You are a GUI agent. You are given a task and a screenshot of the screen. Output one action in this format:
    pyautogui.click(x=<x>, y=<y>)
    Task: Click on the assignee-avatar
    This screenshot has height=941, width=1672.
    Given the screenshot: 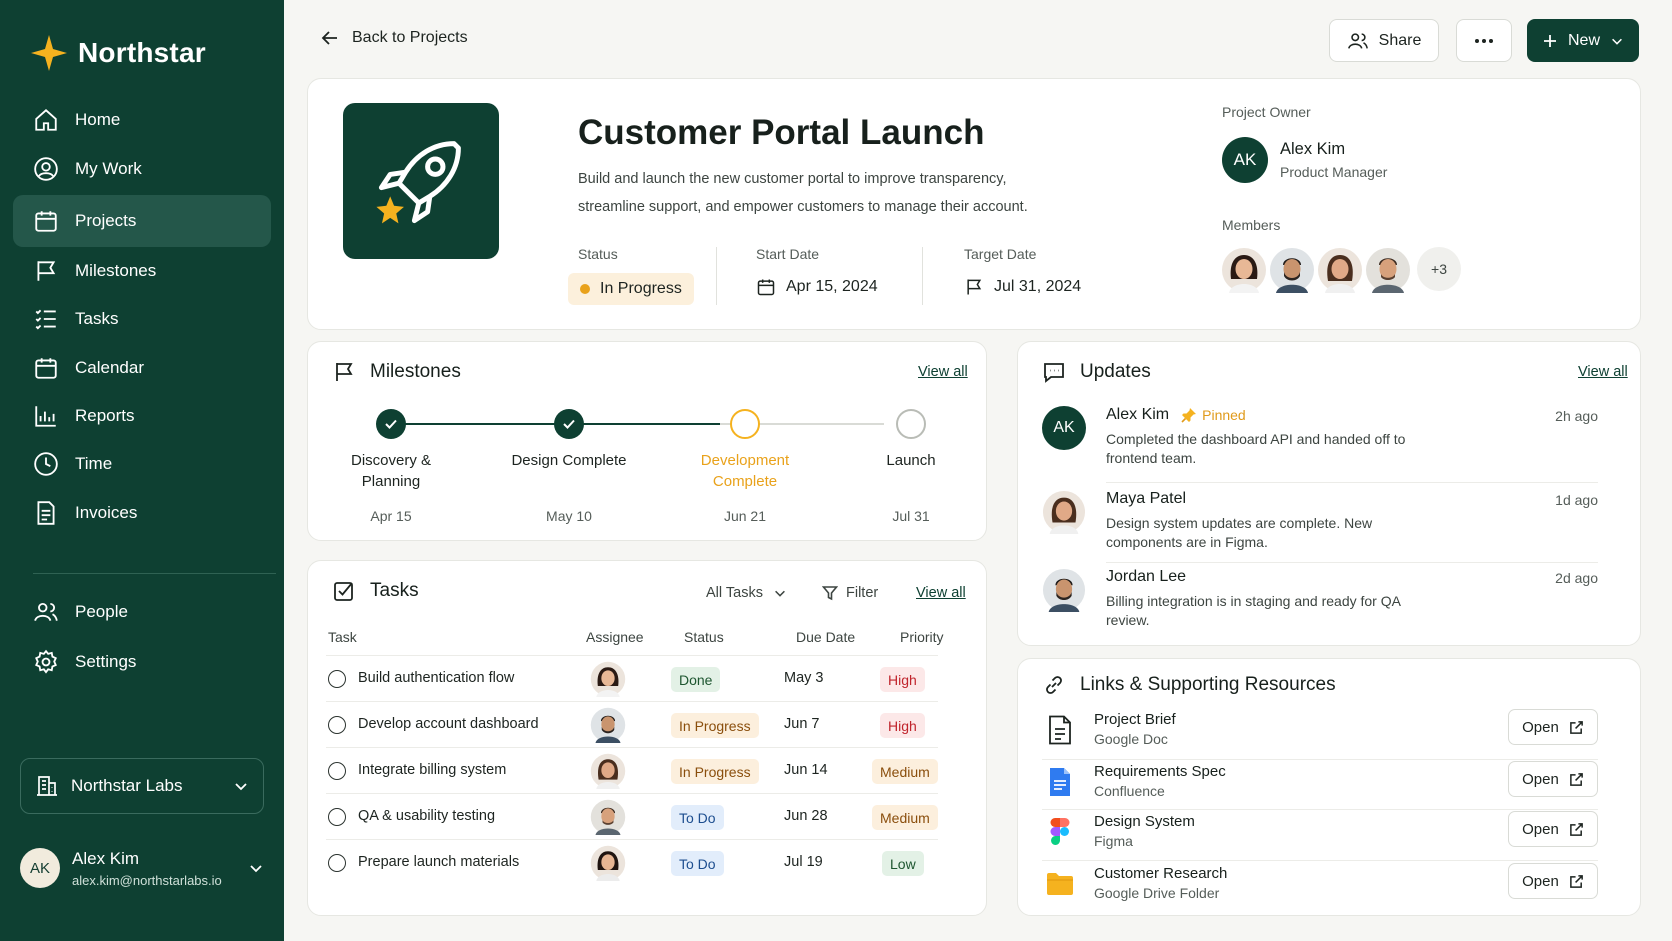 What is the action you would take?
    pyautogui.click(x=608, y=725)
    